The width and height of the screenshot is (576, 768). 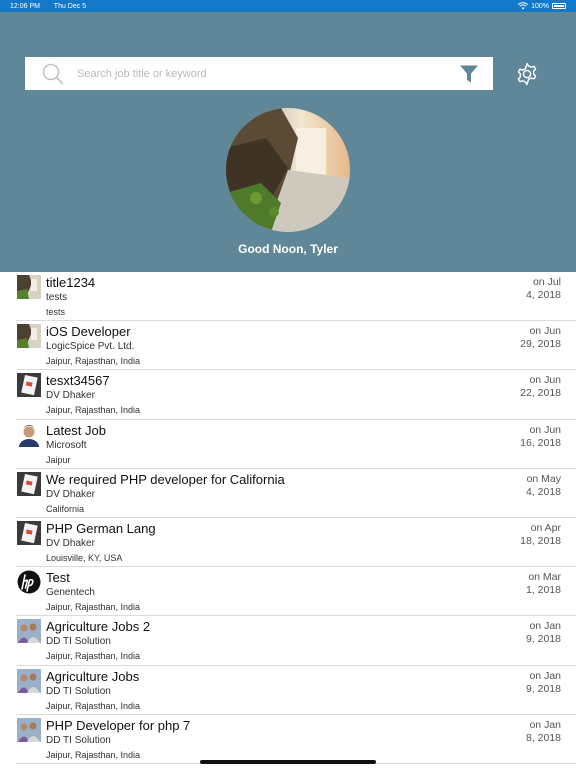 I want to click on wifi-icon, so click(x=523, y=6).